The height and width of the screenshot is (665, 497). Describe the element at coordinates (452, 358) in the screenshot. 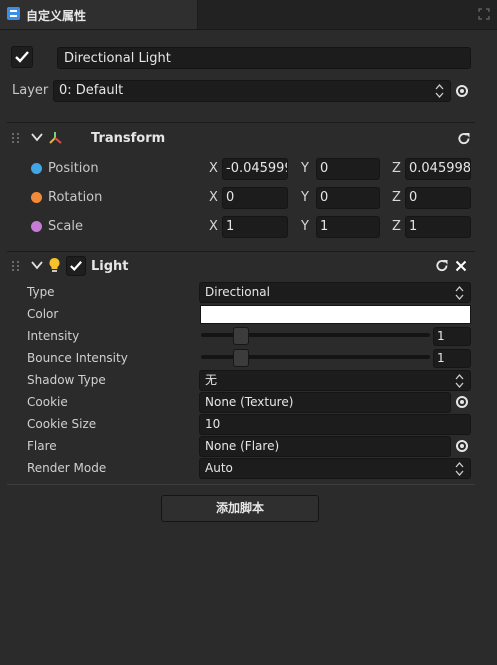

I see `bounce-intensity-field: 1` at that location.